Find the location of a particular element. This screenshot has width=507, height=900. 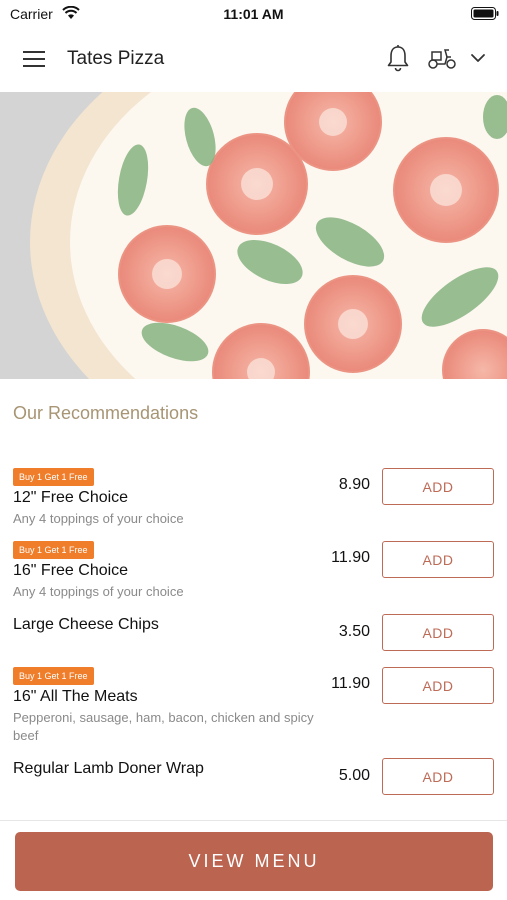

item-name: 16" Free Choice is located at coordinates (71, 570).